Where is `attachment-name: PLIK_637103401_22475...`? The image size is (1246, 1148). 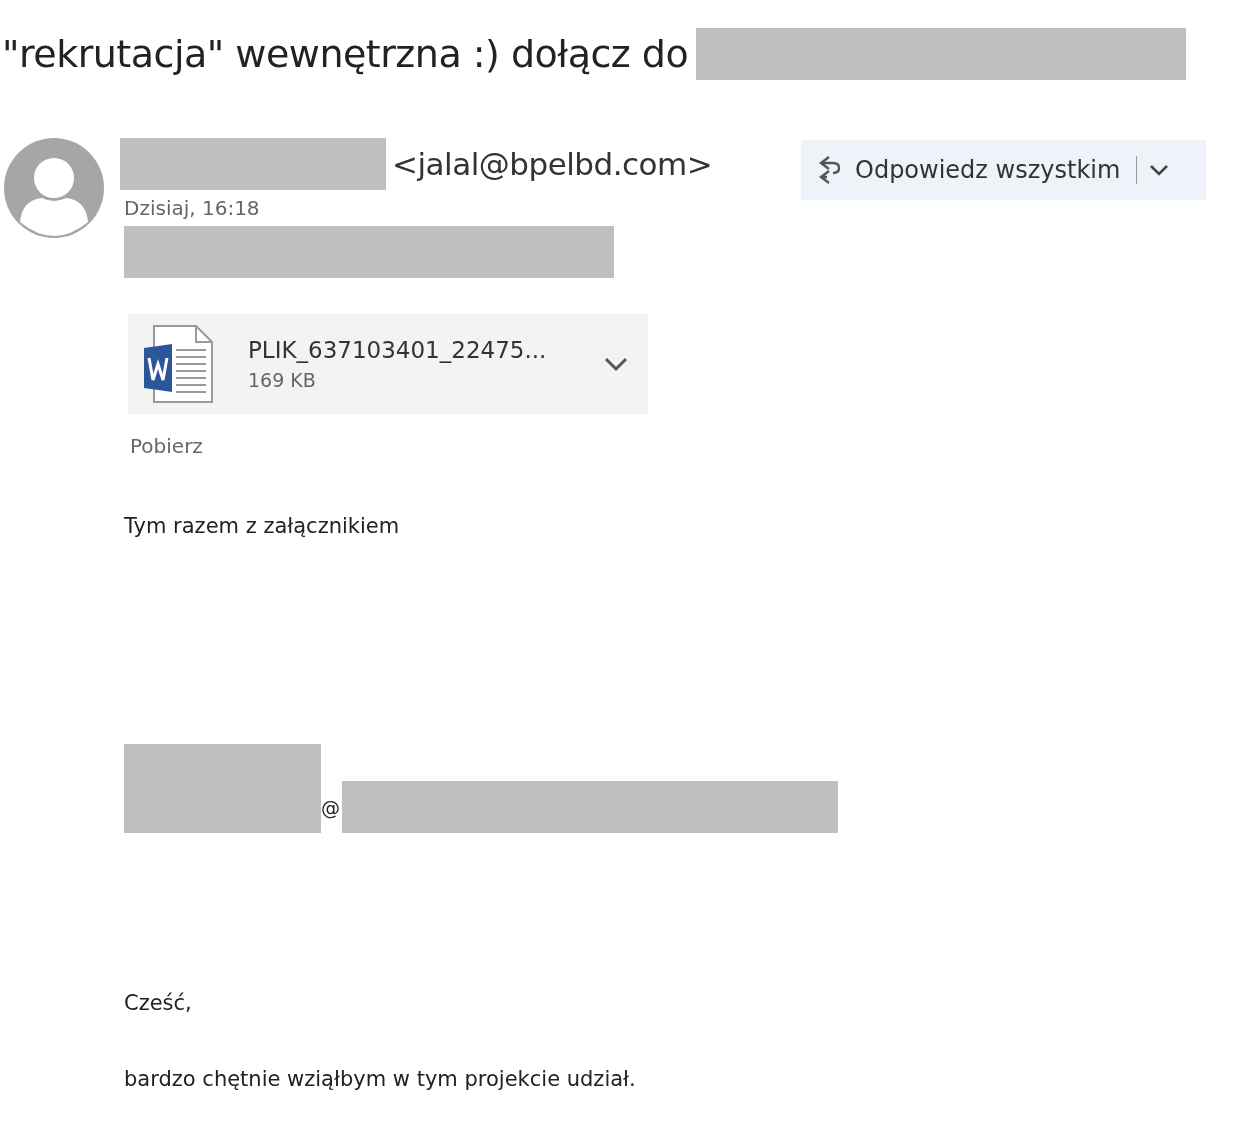
attachment-name: PLIK_637103401_22475... is located at coordinates (398, 350).